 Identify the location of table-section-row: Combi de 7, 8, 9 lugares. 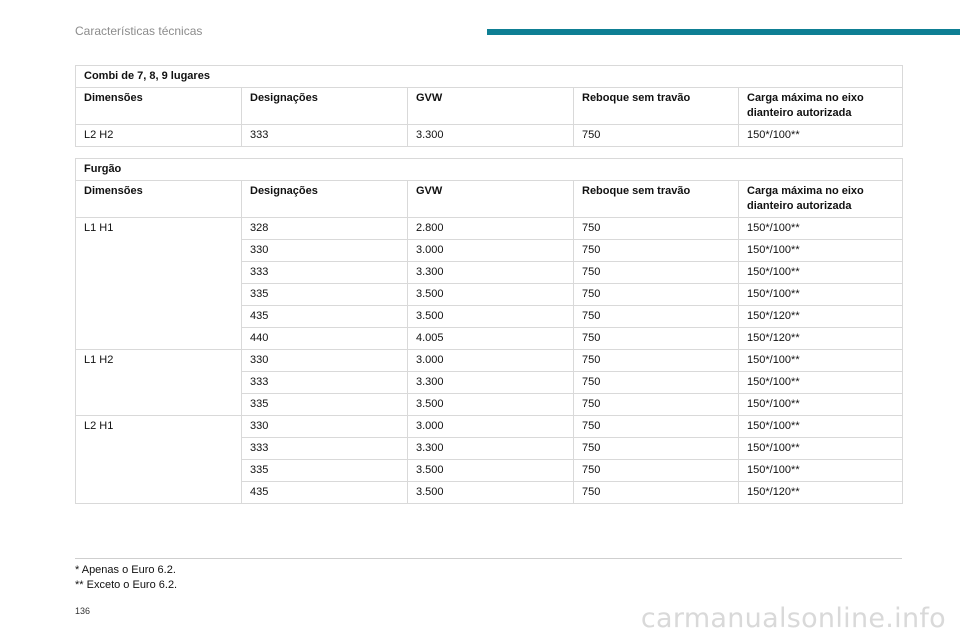
(489, 76).